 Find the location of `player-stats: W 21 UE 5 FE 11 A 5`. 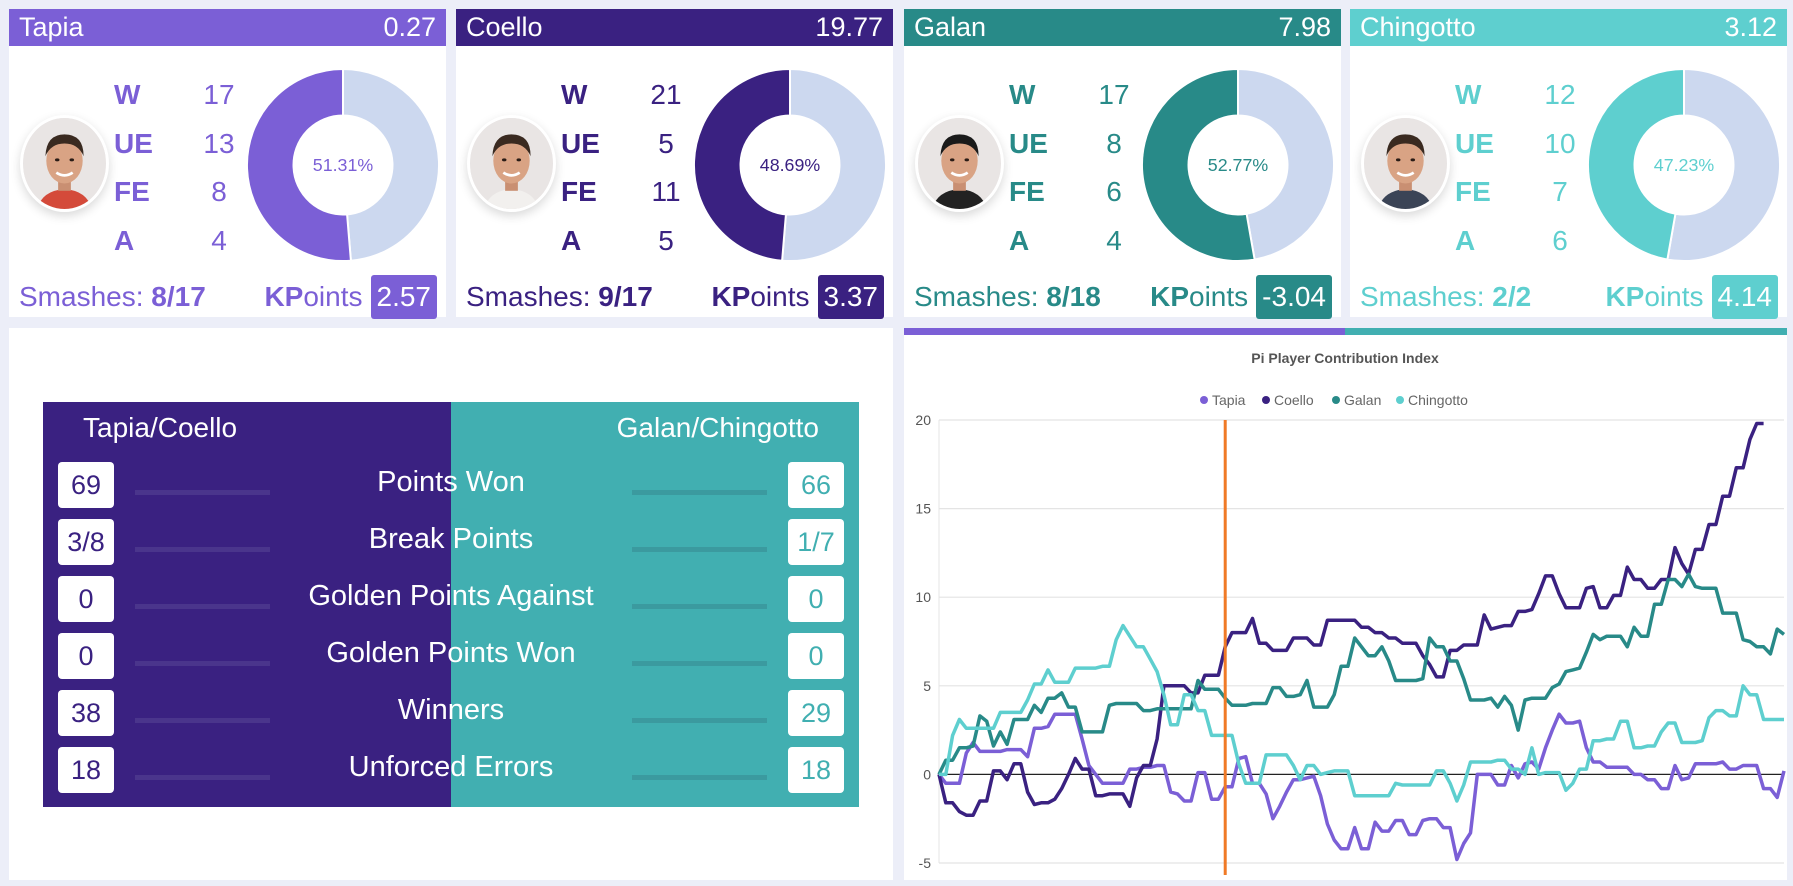

player-stats: W 21 UE 5 FE 11 A 5 is located at coordinates (626, 168).